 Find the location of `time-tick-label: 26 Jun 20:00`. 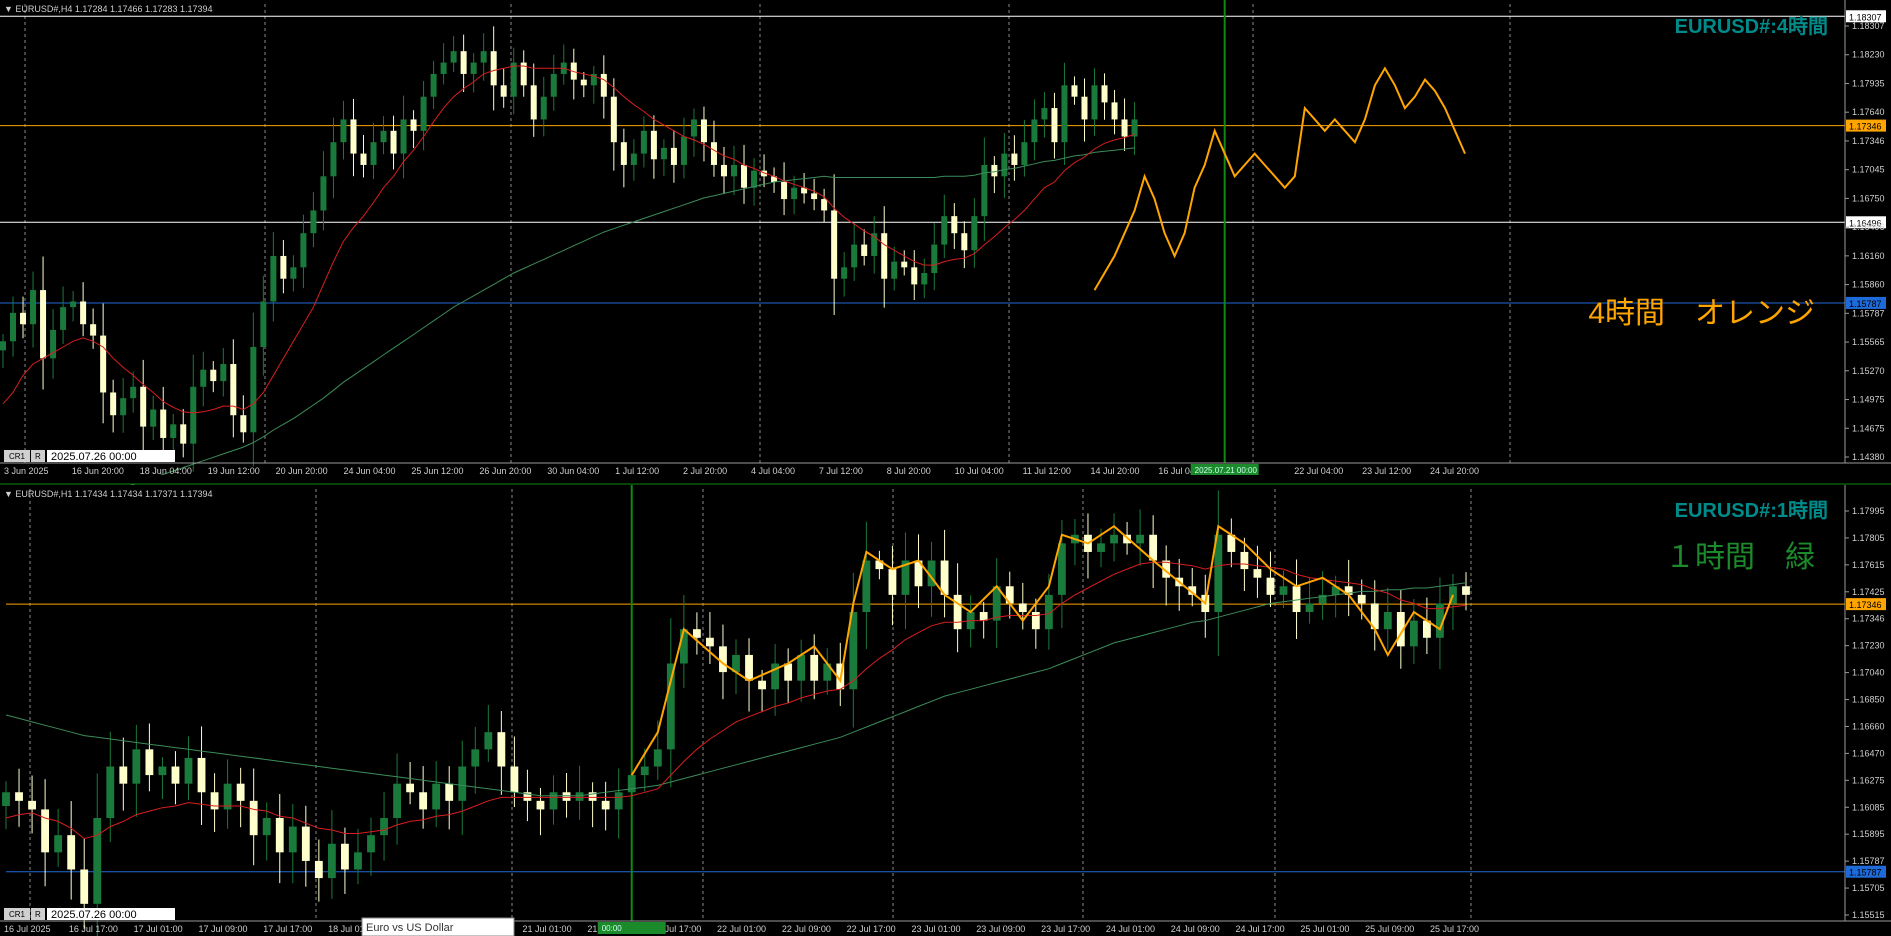

time-tick-label: 26 Jun 20:00 is located at coordinates (505, 471).